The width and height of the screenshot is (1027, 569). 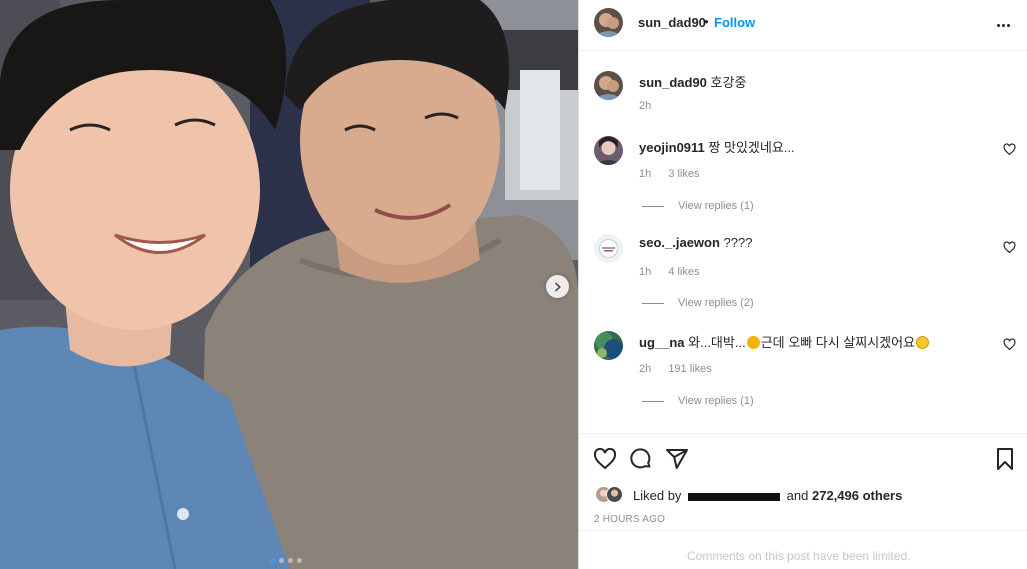 I want to click on view-replies-button: View replies (2), so click(x=698, y=303).